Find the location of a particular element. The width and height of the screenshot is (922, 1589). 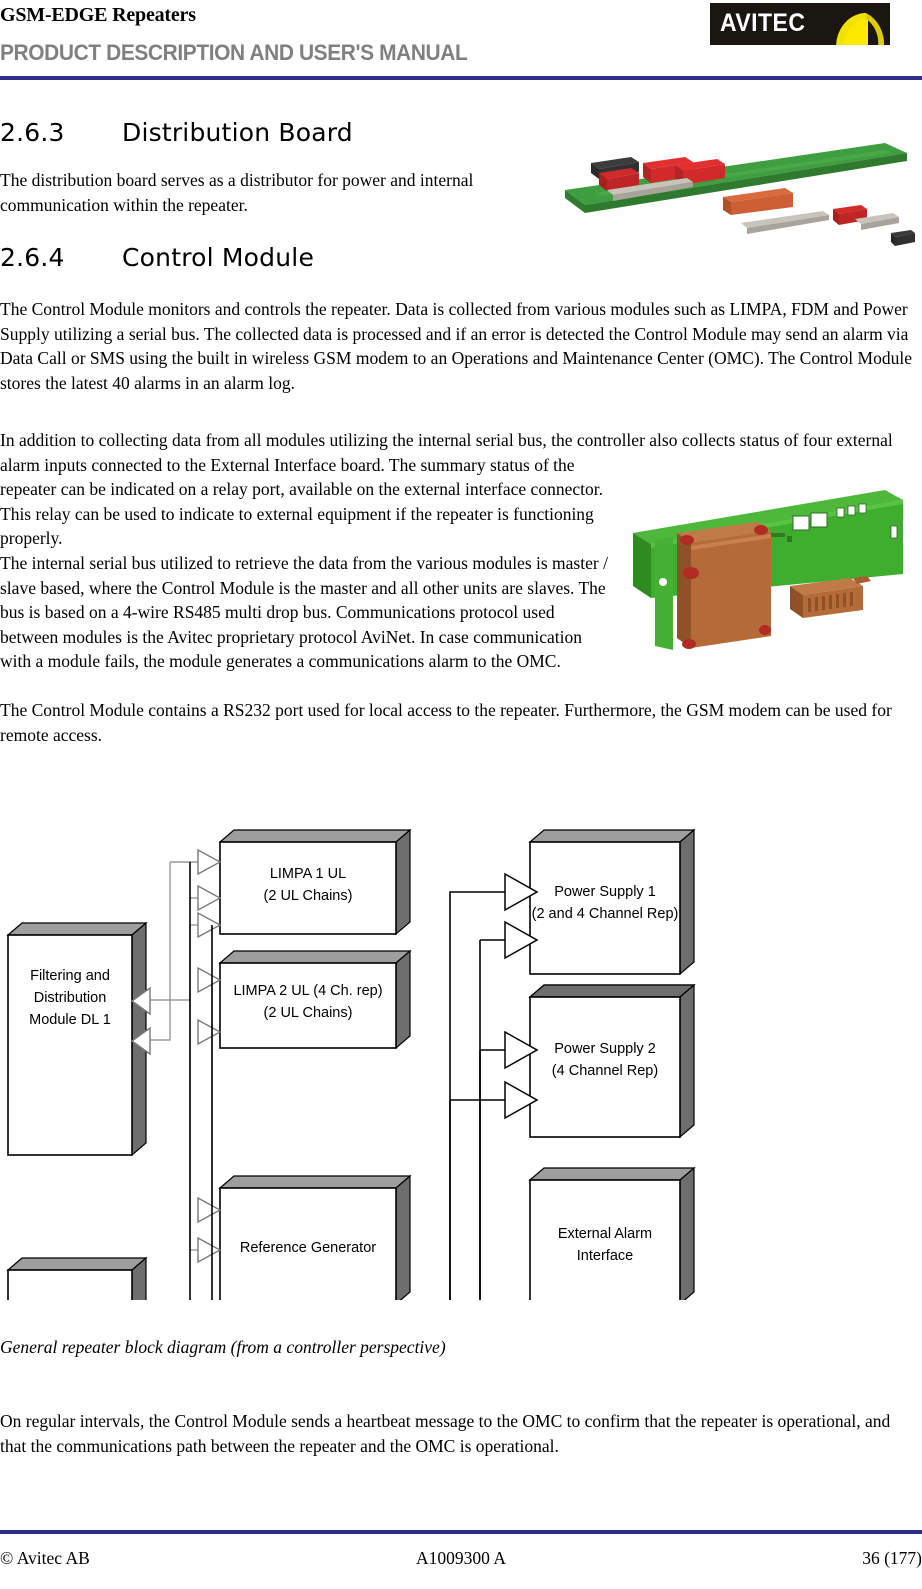

heading-263: 2.6.3 Distribution Board is located at coordinates (176, 132).